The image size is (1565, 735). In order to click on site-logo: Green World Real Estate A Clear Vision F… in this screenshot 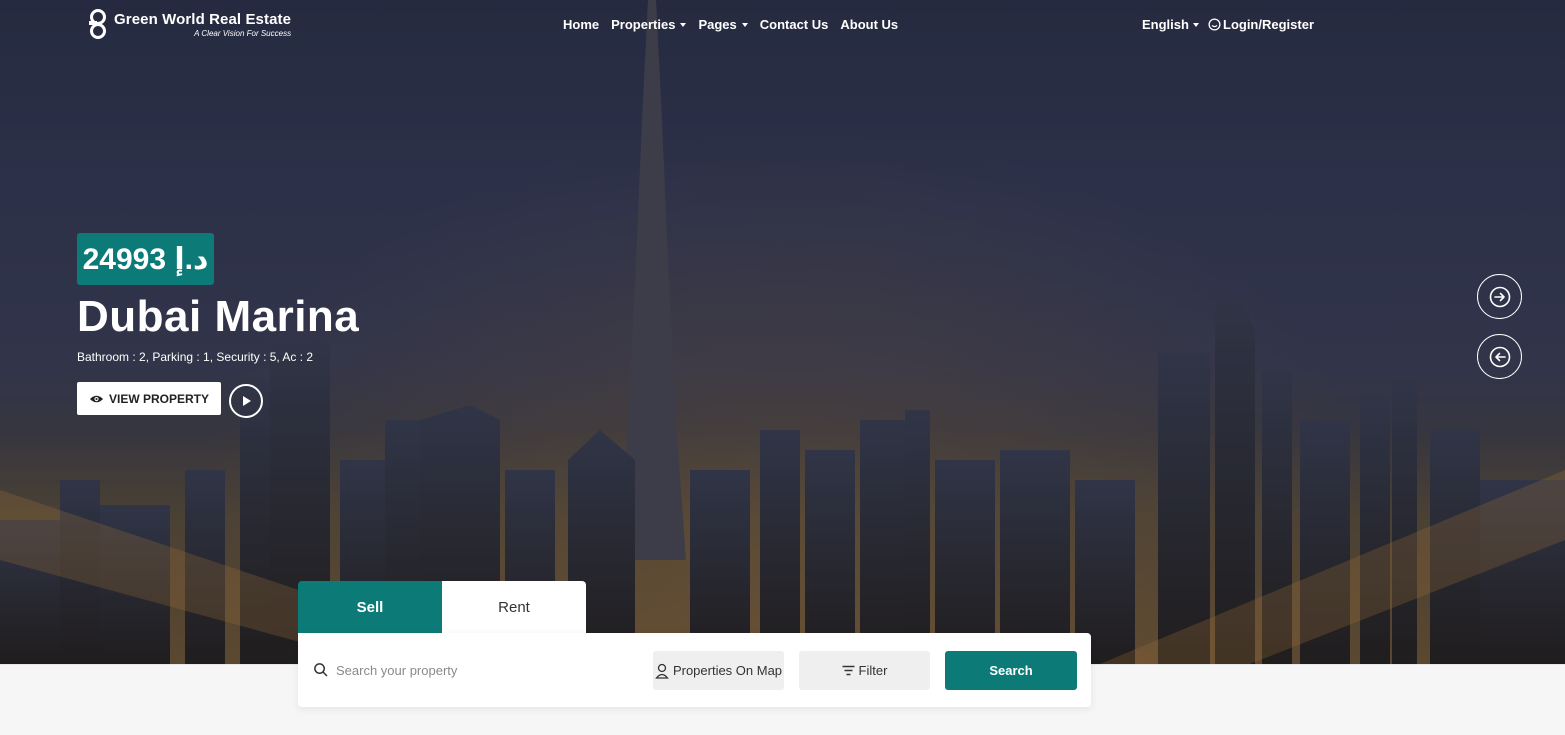, I will do `click(188, 24)`.